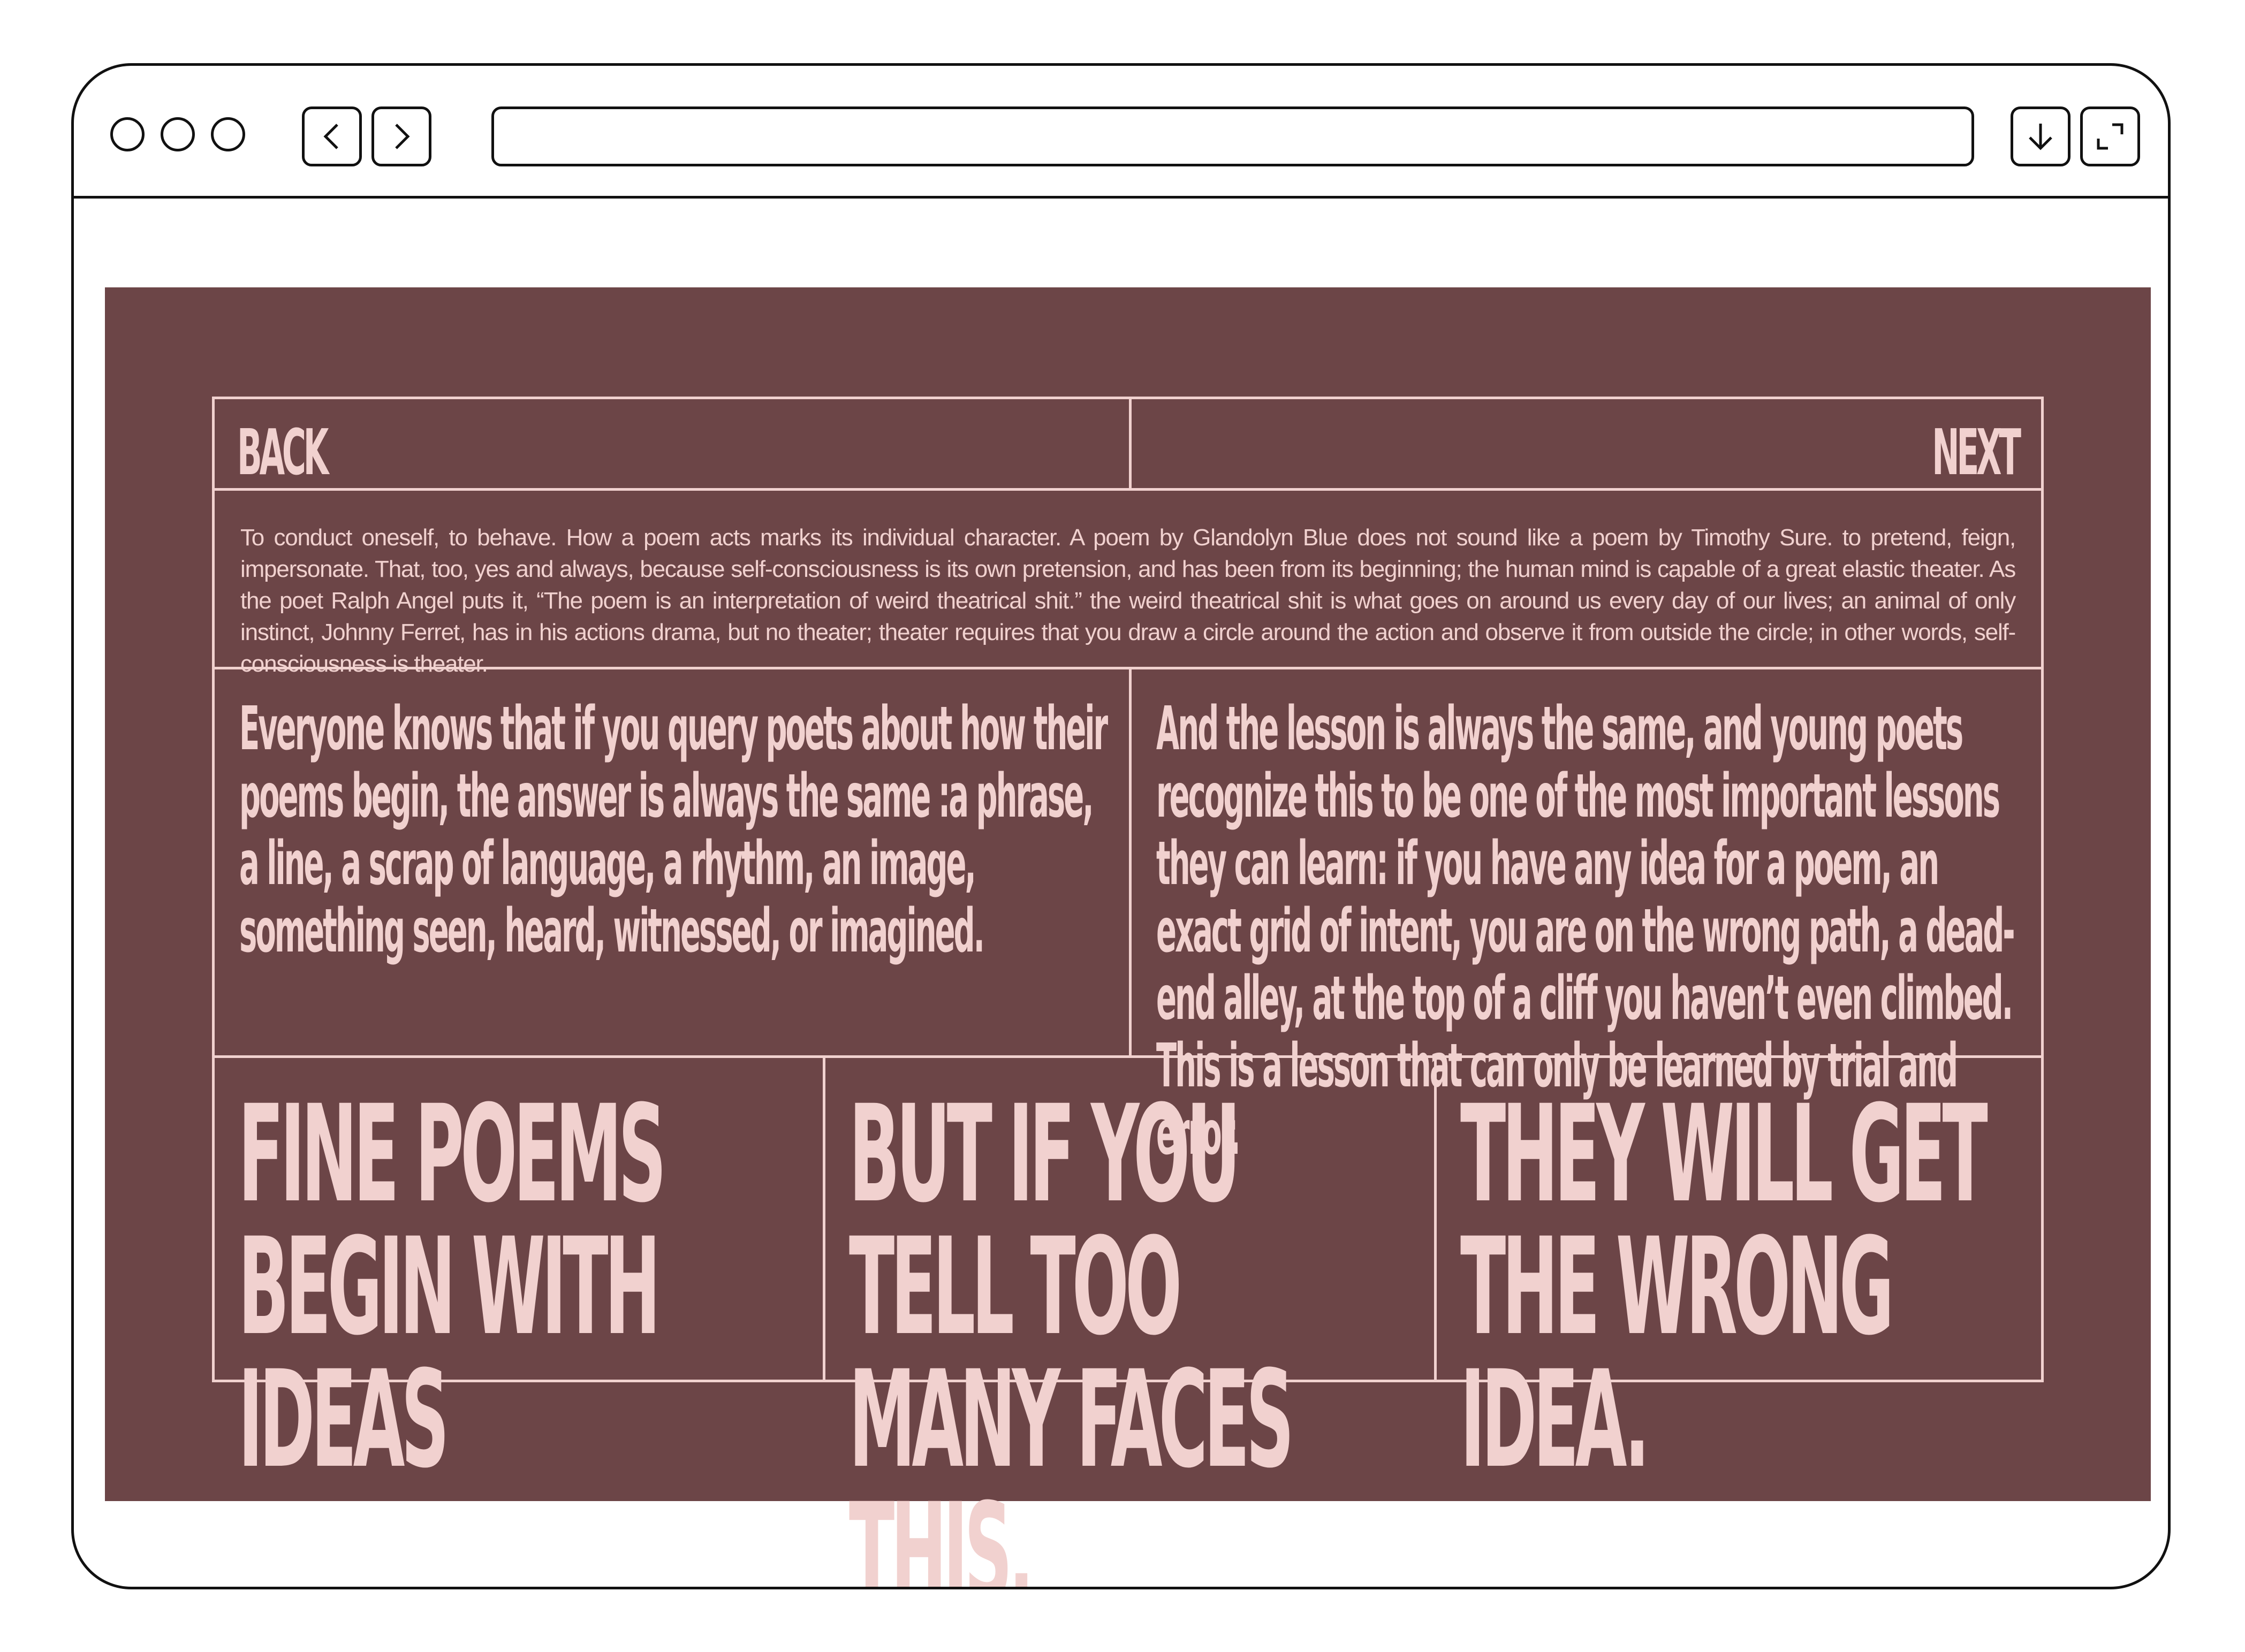 This screenshot has height=1652, width=2245. Describe the element at coordinates (178, 134) in the screenshot. I see `window-minimize-button` at that location.